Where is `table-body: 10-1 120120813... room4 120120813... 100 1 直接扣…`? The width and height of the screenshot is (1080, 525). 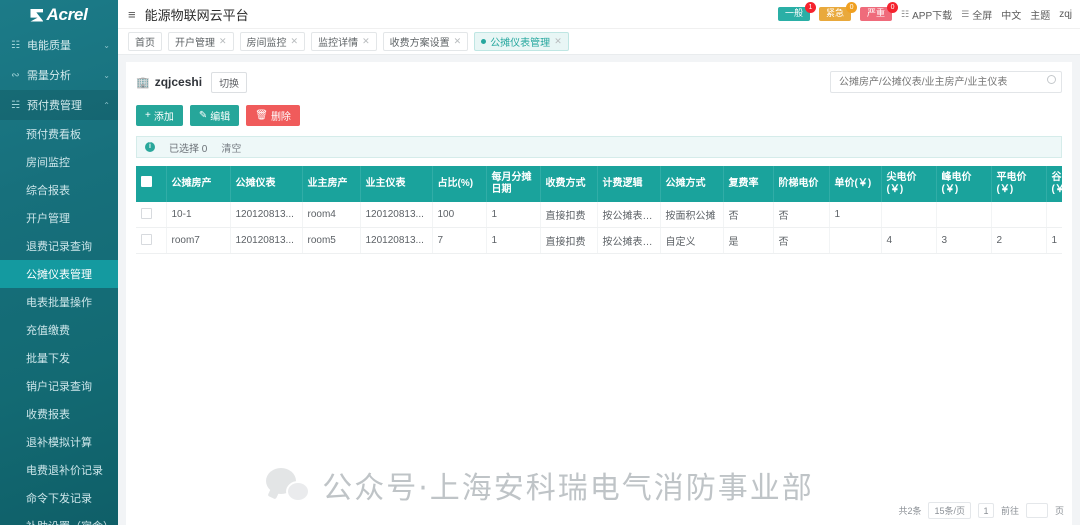 table-body: 10-1 120120813... room4 120120813... 100 1 直接扣… is located at coordinates (599, 228).